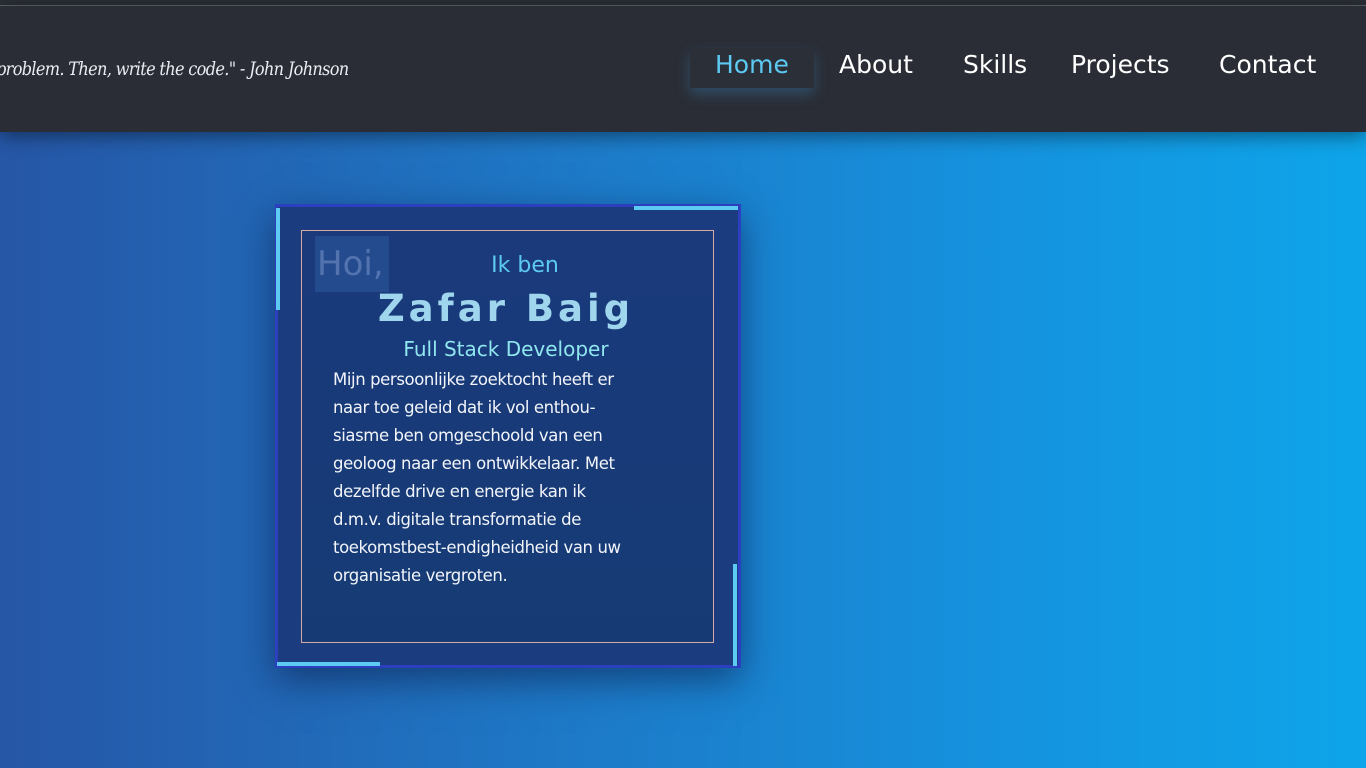 This screenshot has width=1366, height=768. I want to click on card-accent-top, so click(686, 208).